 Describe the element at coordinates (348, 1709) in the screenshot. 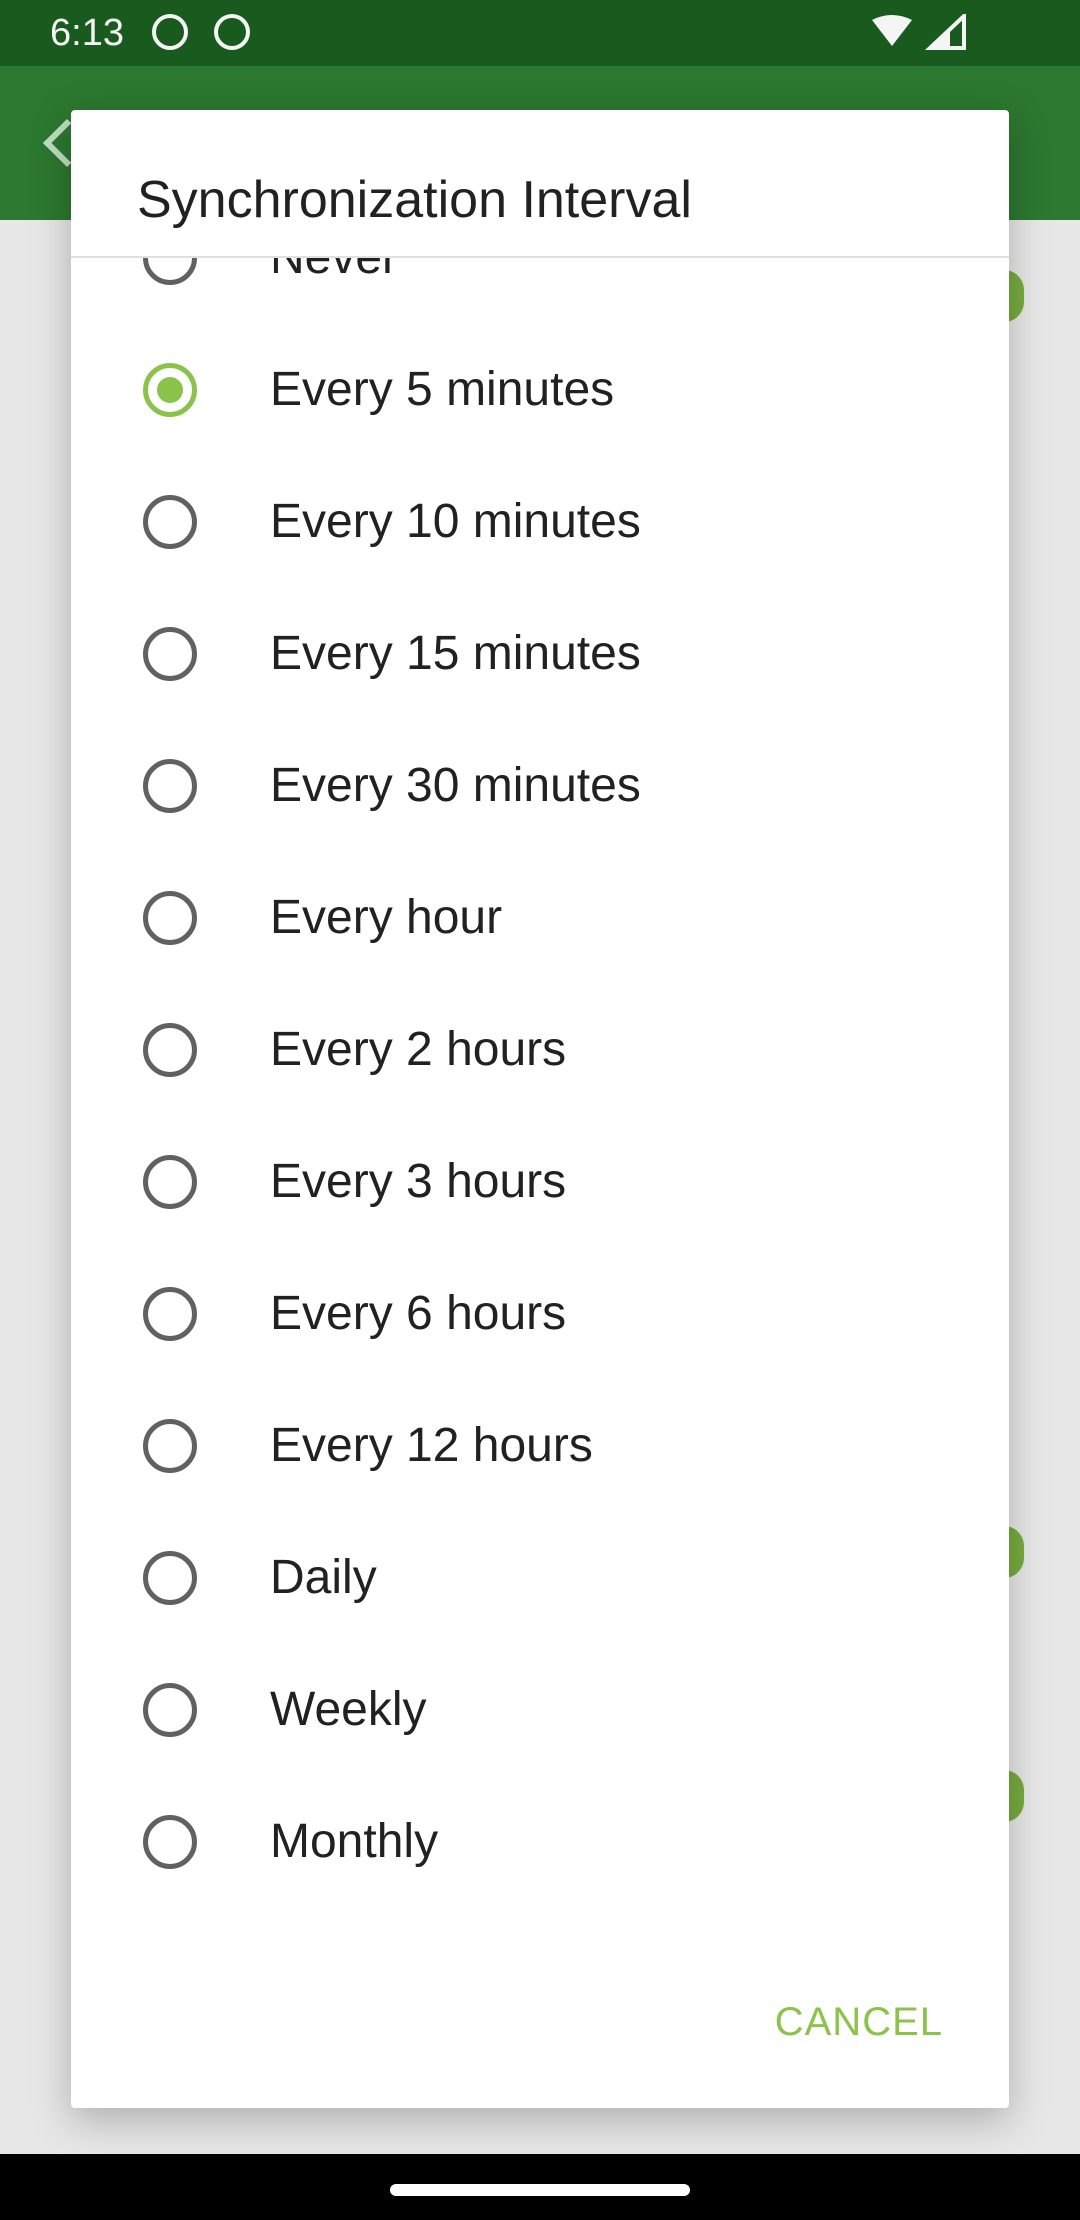

I see `option-label: Weekly` at that location.